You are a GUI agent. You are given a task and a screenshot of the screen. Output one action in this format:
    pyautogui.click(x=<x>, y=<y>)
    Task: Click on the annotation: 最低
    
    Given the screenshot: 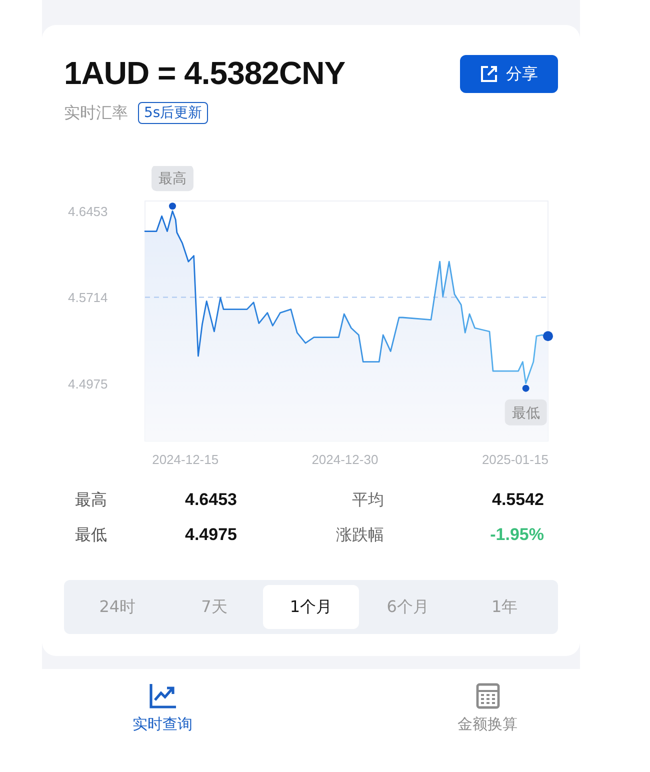 What is the action you would take?
    pyautogui.click(x=526, y=413)
    